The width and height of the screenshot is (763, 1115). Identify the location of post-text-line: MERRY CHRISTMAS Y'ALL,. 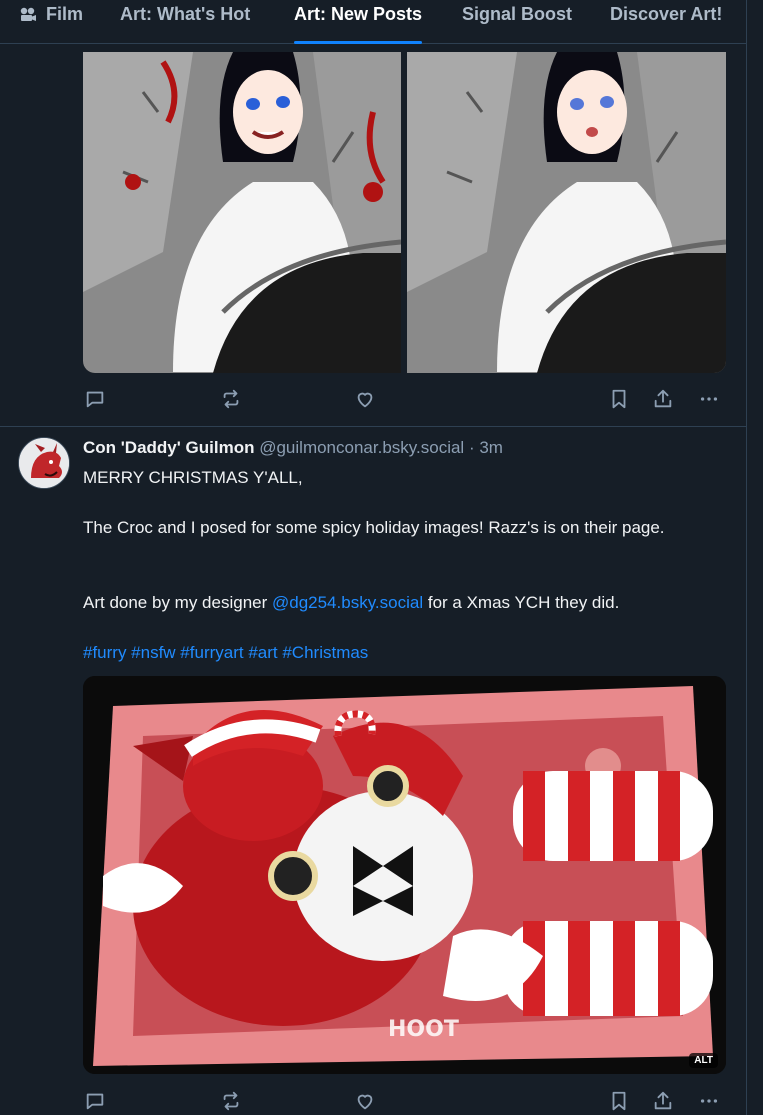
(193, 477).